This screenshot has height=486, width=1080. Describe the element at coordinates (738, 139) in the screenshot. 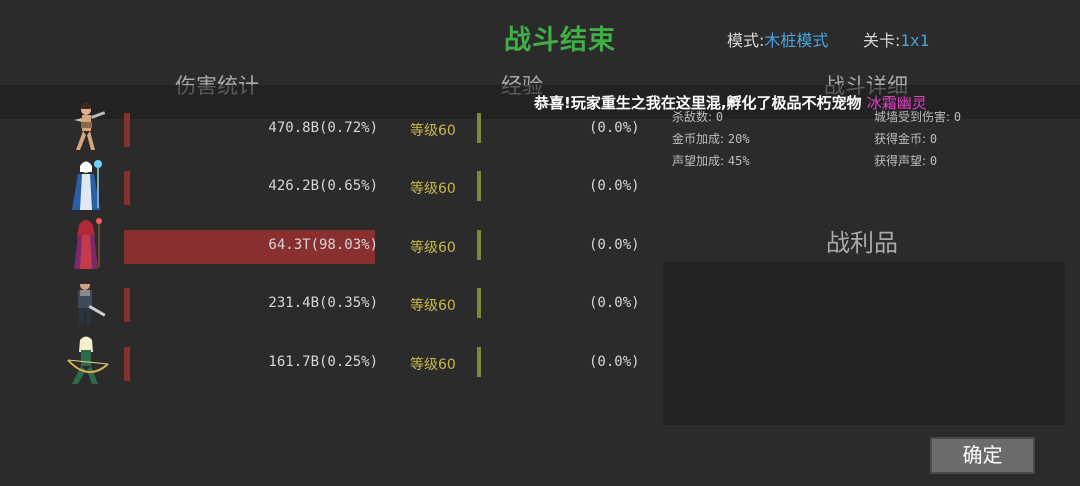

I see `gold-bonus-value: 20%` at that location.